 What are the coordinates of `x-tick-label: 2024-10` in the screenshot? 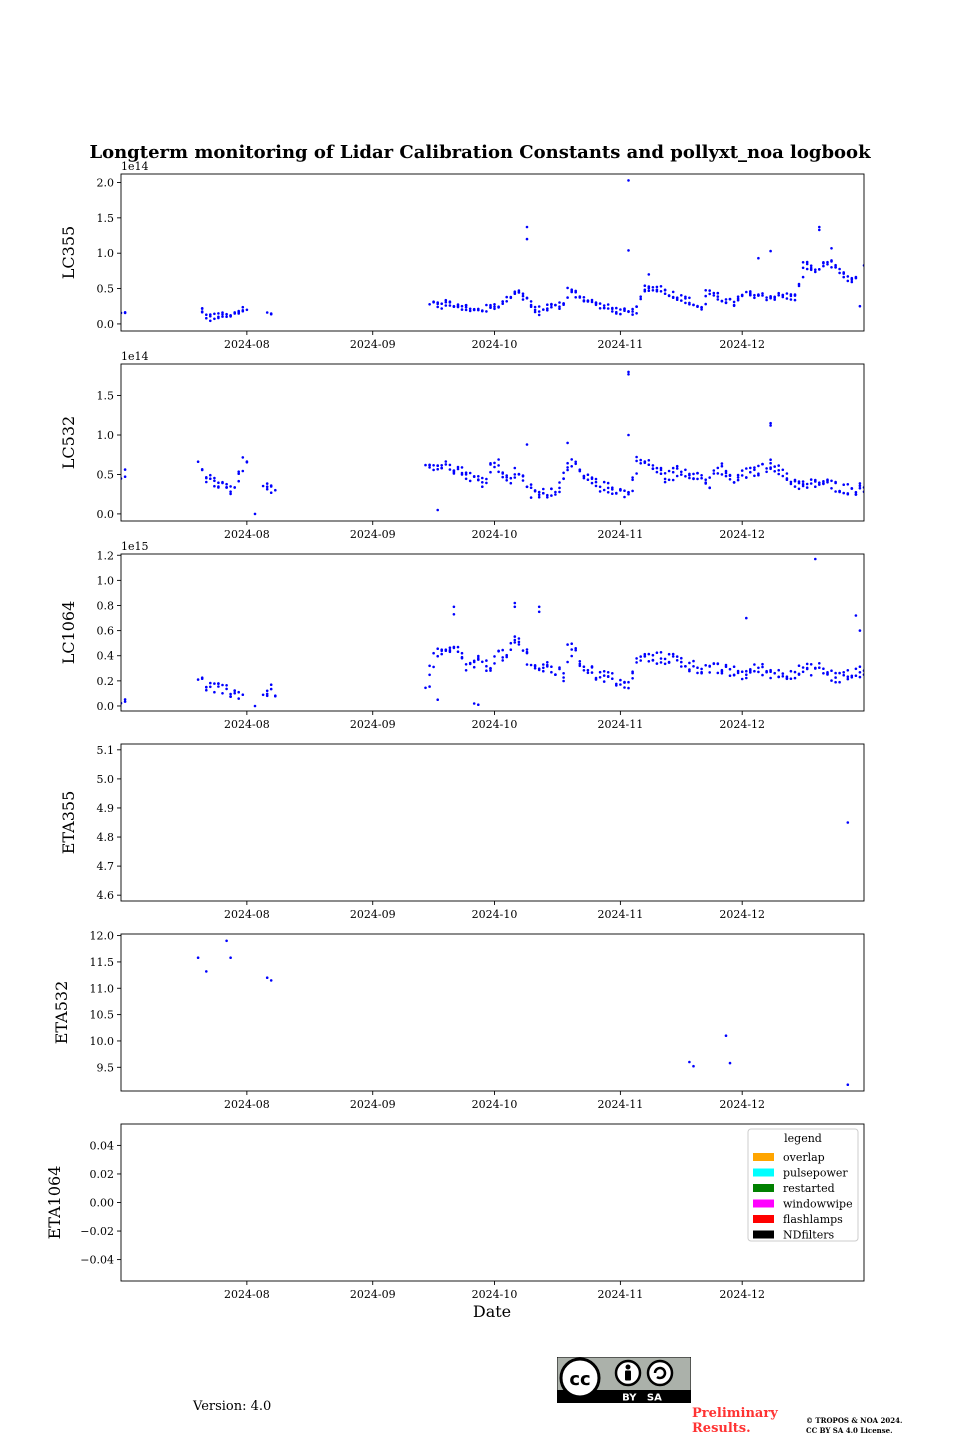 It's located at (495, 1104).